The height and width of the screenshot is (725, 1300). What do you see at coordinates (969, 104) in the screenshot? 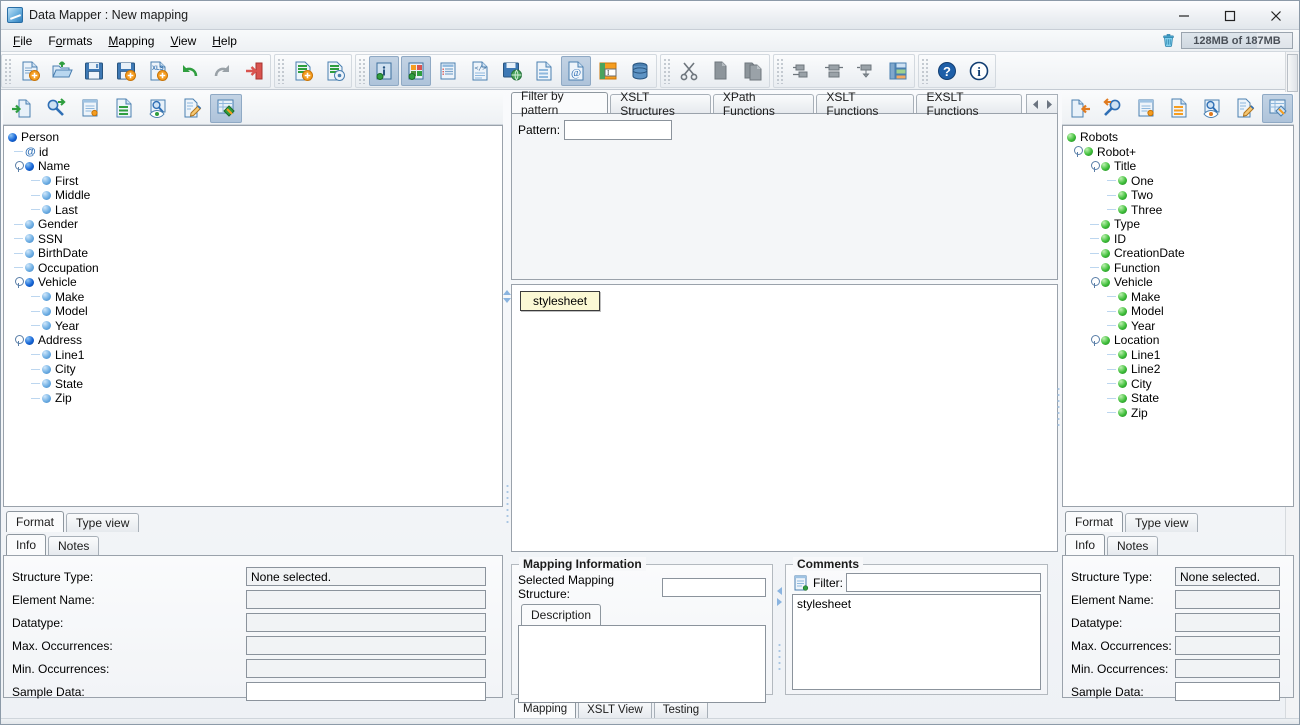
I see `tab-exslt-functions: EXSLT Functions` at bounding box center [969, 104].